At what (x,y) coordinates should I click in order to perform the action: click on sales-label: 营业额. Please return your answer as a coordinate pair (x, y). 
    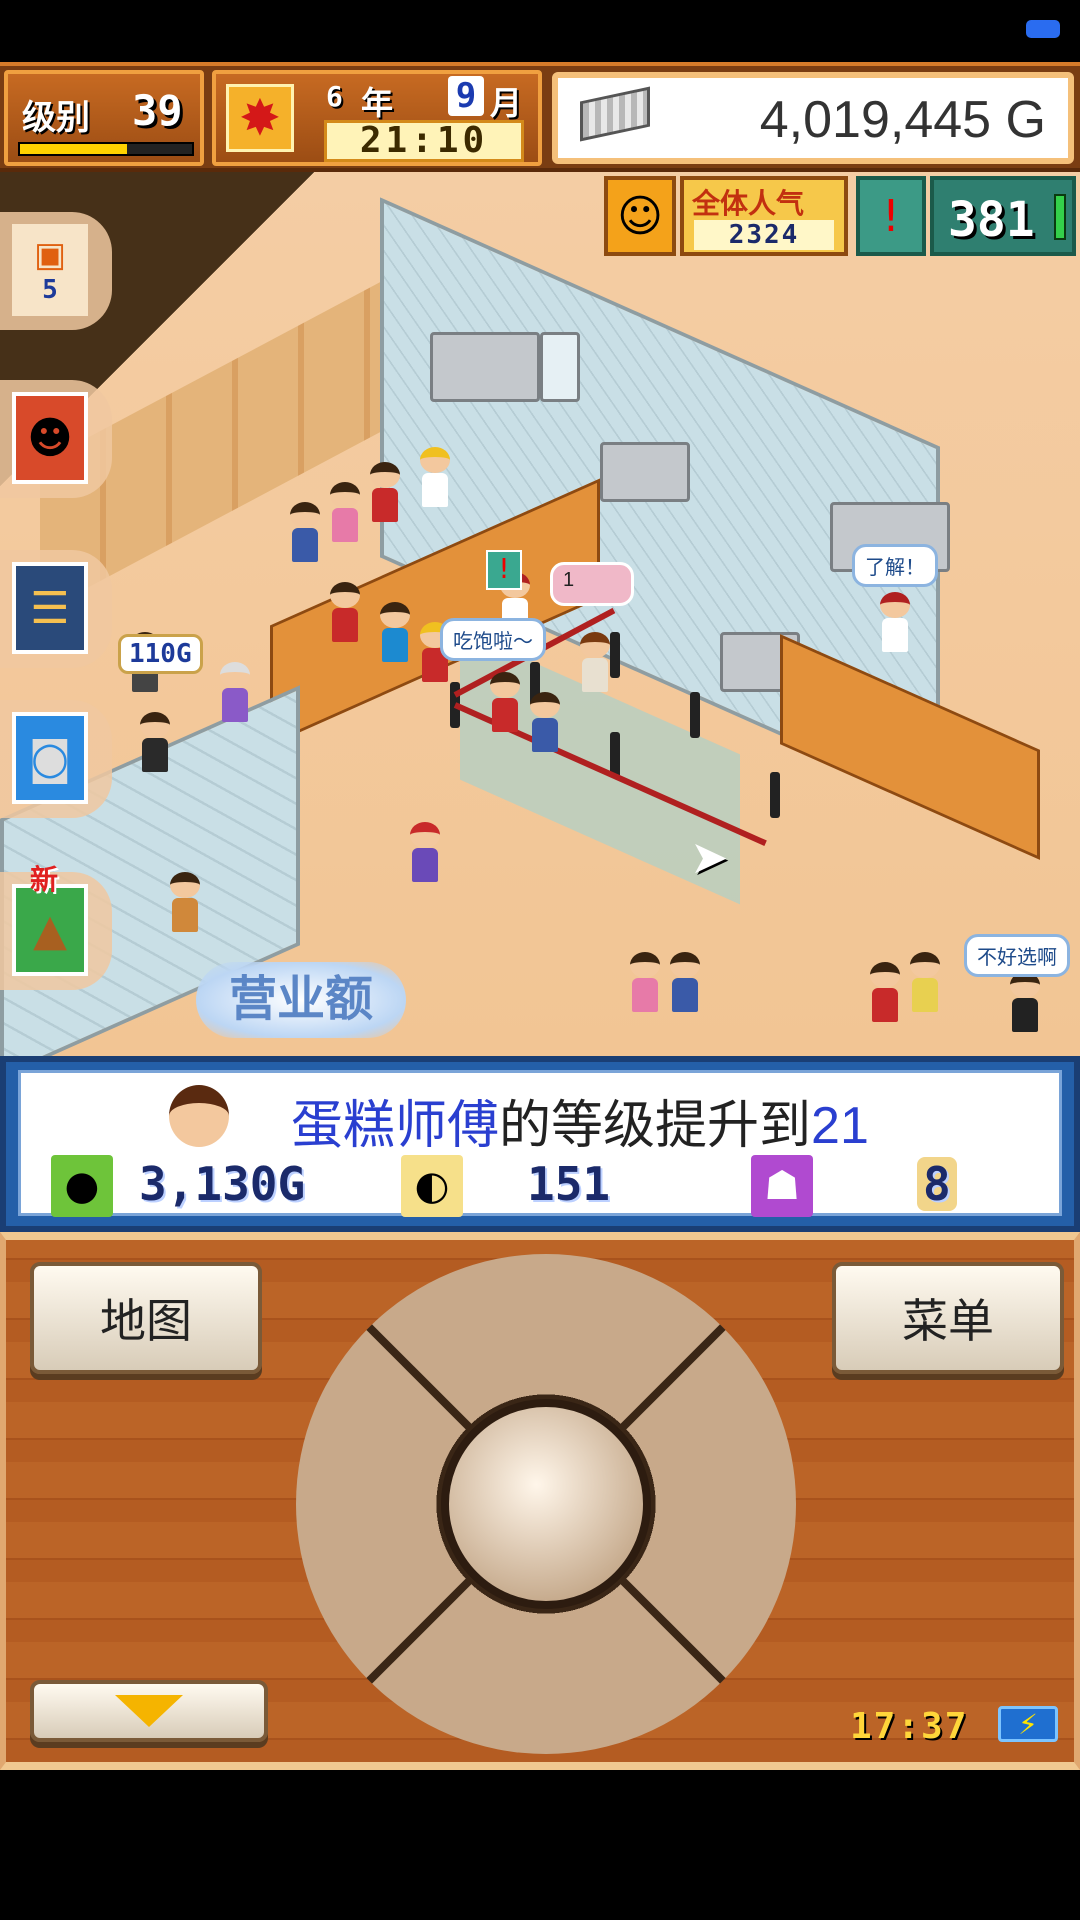
    Looking at the image, I should click on (301, 1000).